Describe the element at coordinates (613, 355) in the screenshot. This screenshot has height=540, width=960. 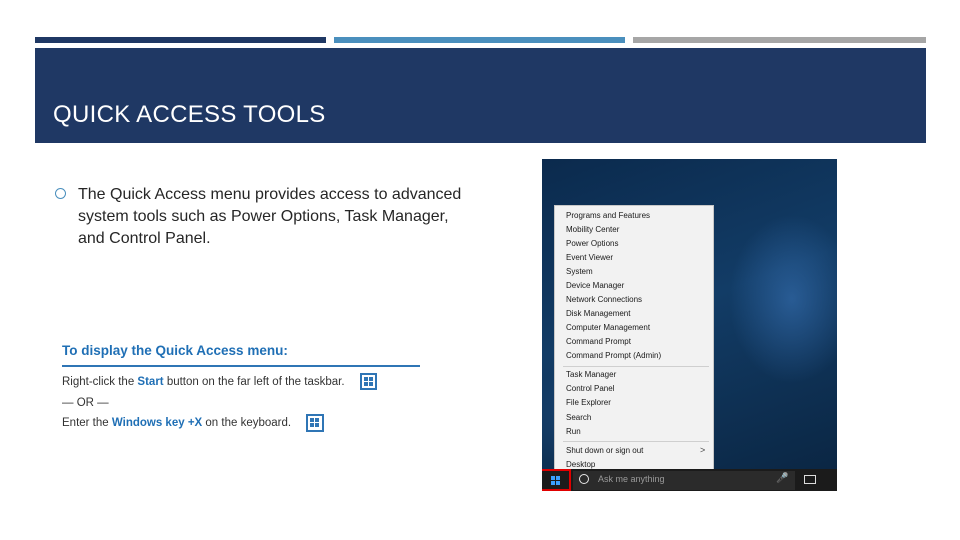
I see `menu-item-command-prompt-admin: Command Prompt (Admin)` at that location.